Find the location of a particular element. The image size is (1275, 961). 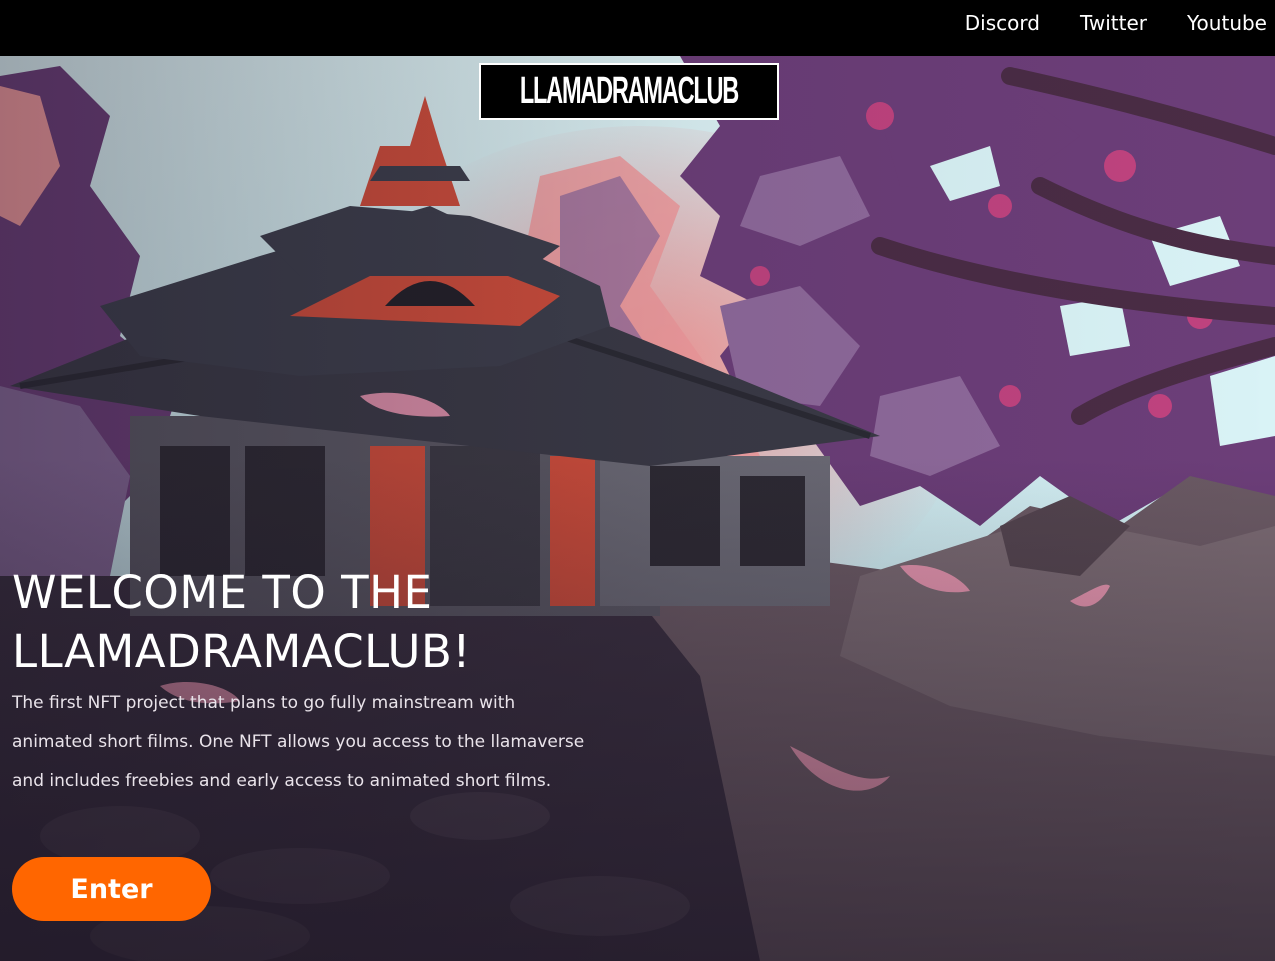

top-nav: Discord Twitter Youtube is located at coordinates (1100, 23).